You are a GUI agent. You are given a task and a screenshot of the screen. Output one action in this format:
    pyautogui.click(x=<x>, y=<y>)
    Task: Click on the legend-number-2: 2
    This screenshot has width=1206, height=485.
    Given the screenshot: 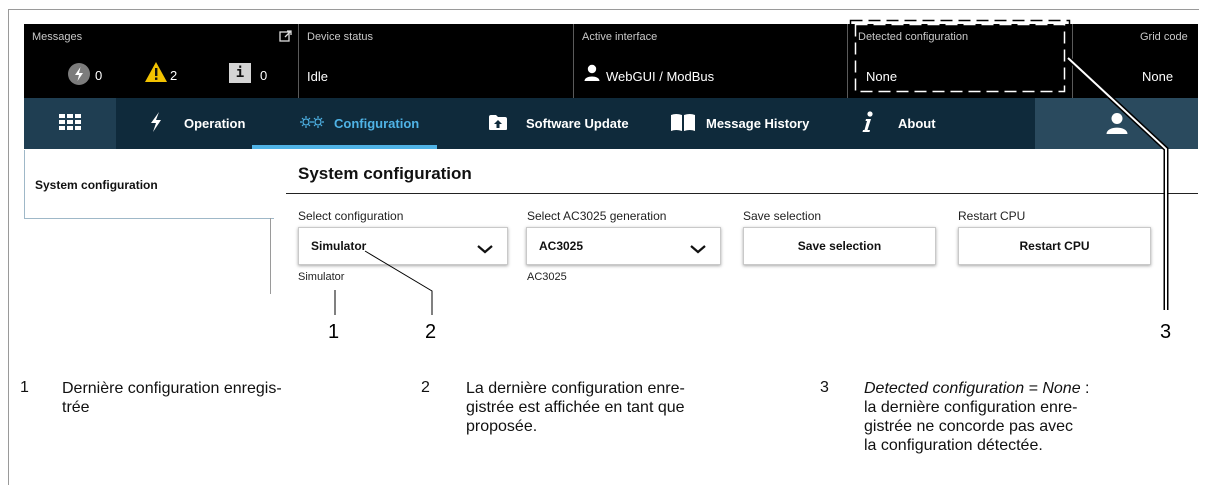 What is the action you would take?
    pyautogui.click(x=425, y=387)
    